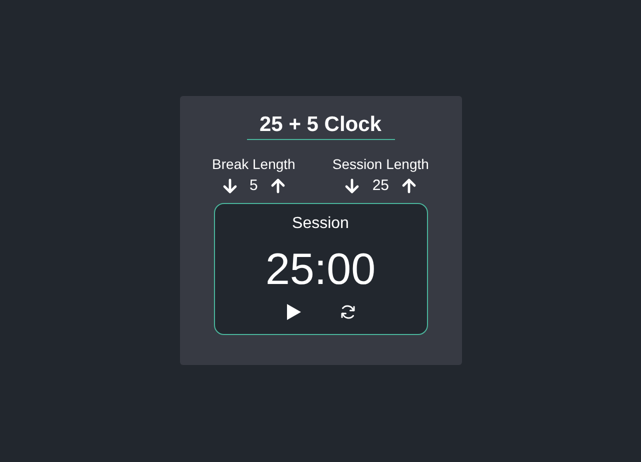  What do you see at coordinates (380, 164) in the screenshot?
I see `length-label: Session Length` at bounding box center [380, 164].